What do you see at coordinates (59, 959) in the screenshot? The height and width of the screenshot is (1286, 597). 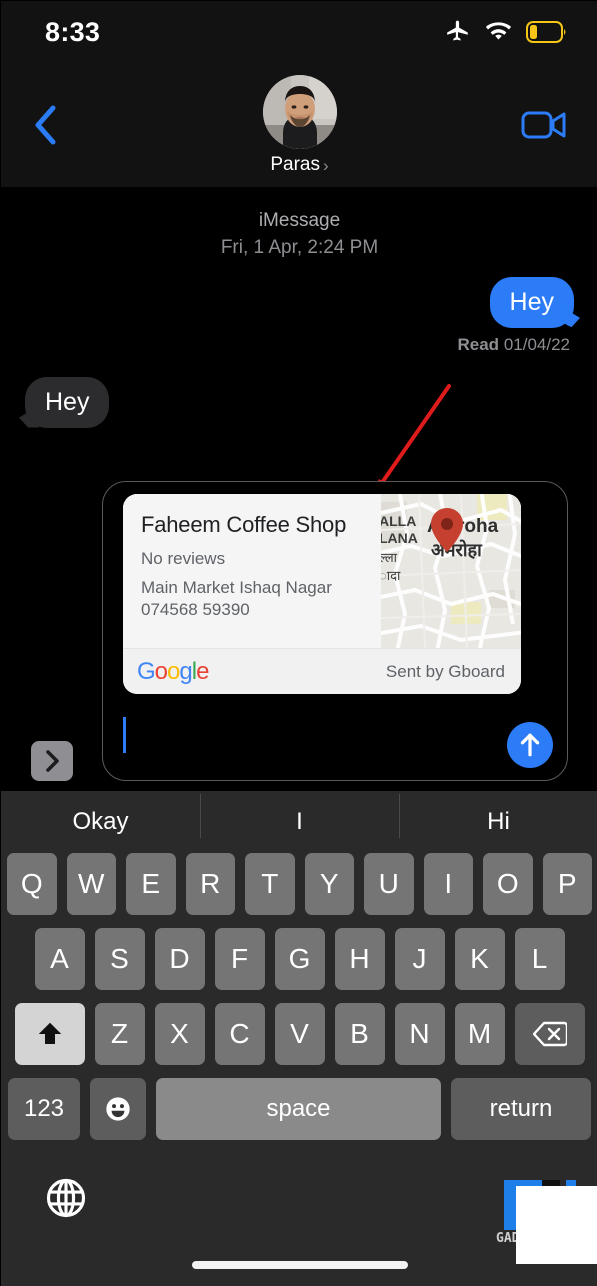 I see `key-a: A` at bounding box center [59, 959].